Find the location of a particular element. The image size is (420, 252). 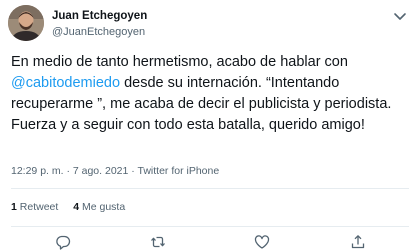

avatar is located at coordinates (26, 23).